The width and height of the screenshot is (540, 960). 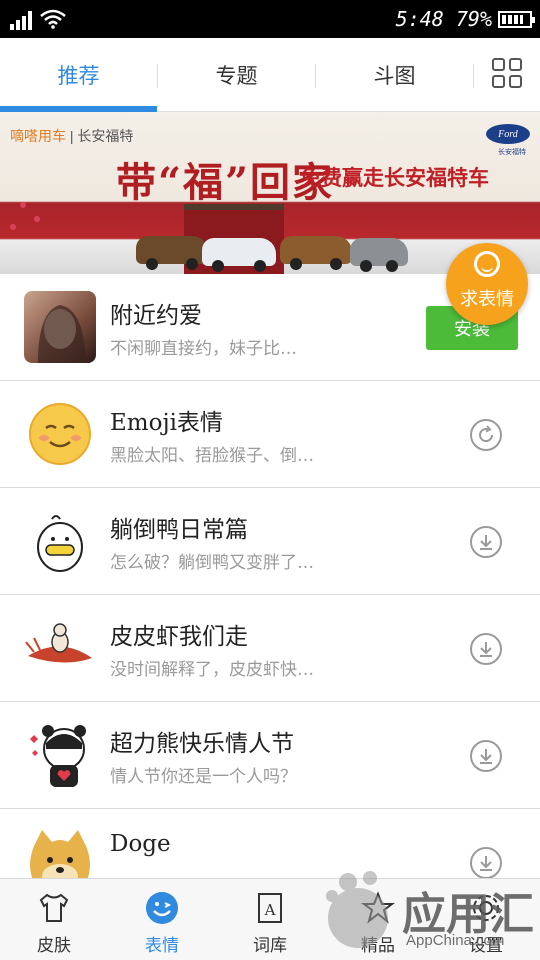 I want to click on item-description: 情人节你还是一个人吗？, so click(x=203, y=777).